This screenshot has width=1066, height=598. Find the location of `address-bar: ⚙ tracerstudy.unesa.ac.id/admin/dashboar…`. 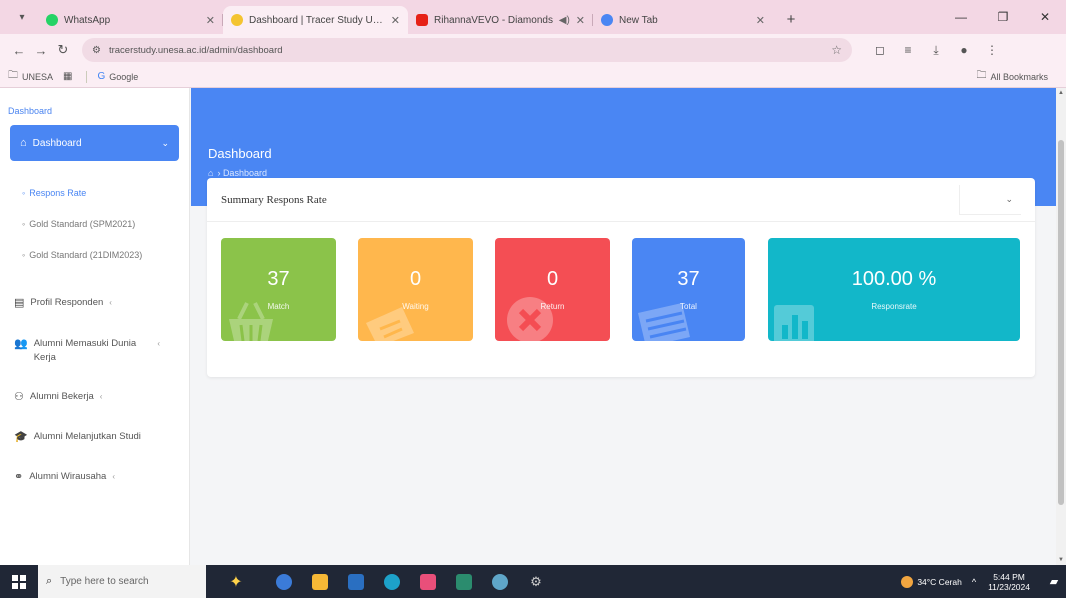

address-bar: ⚙ tracerstudy.unesa.ac.id/admin/dashboar… is located at coordinates (467, 50).